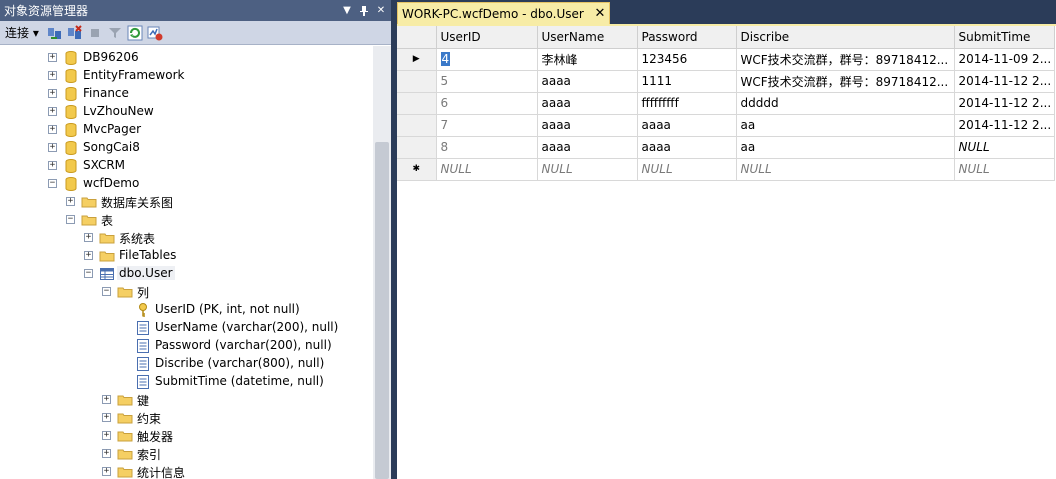 This screenshot has width=1056, height=479. Describe the element at coordinates (381, 11) in the screenshot. I see `close-icon: ✕` at that location.